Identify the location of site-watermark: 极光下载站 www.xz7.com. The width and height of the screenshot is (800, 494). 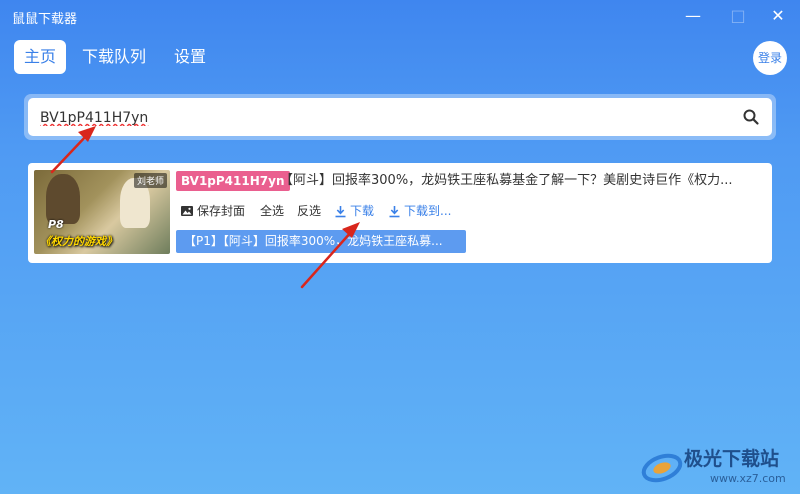
(720, 467).